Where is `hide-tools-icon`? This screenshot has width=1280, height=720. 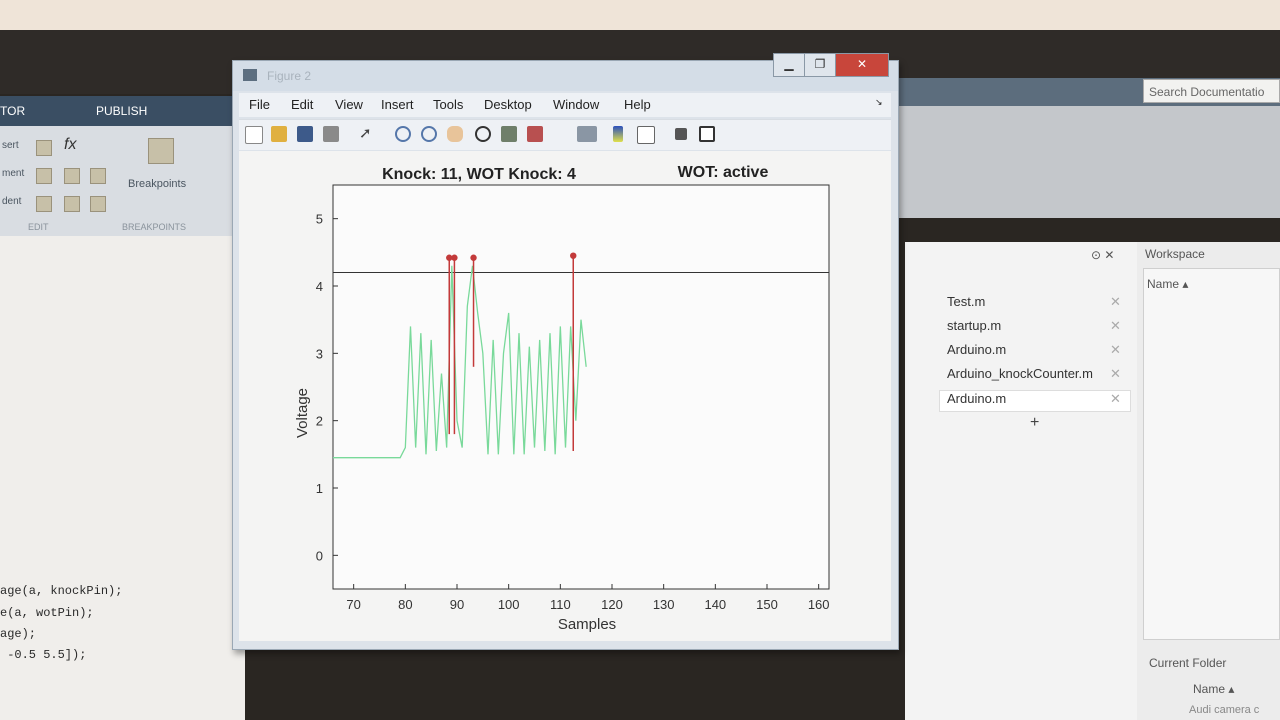 hide-tools-icon is located at coordinates (681, 134).